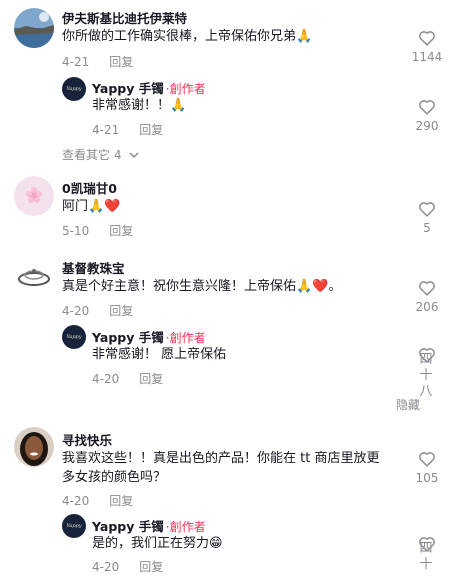  Describe the element at coordinates (427, 478) in the screenshot. I see `like-count: 105` at that location.